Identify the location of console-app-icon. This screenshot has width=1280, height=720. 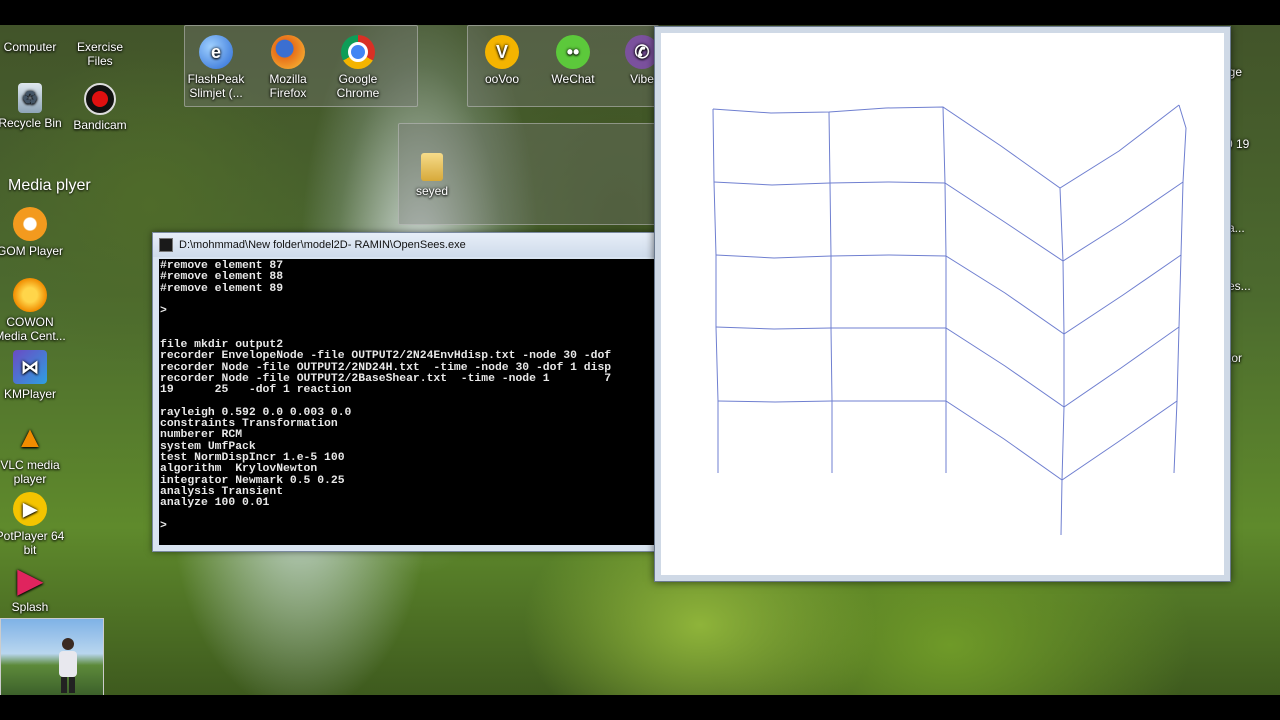
(166, 245).